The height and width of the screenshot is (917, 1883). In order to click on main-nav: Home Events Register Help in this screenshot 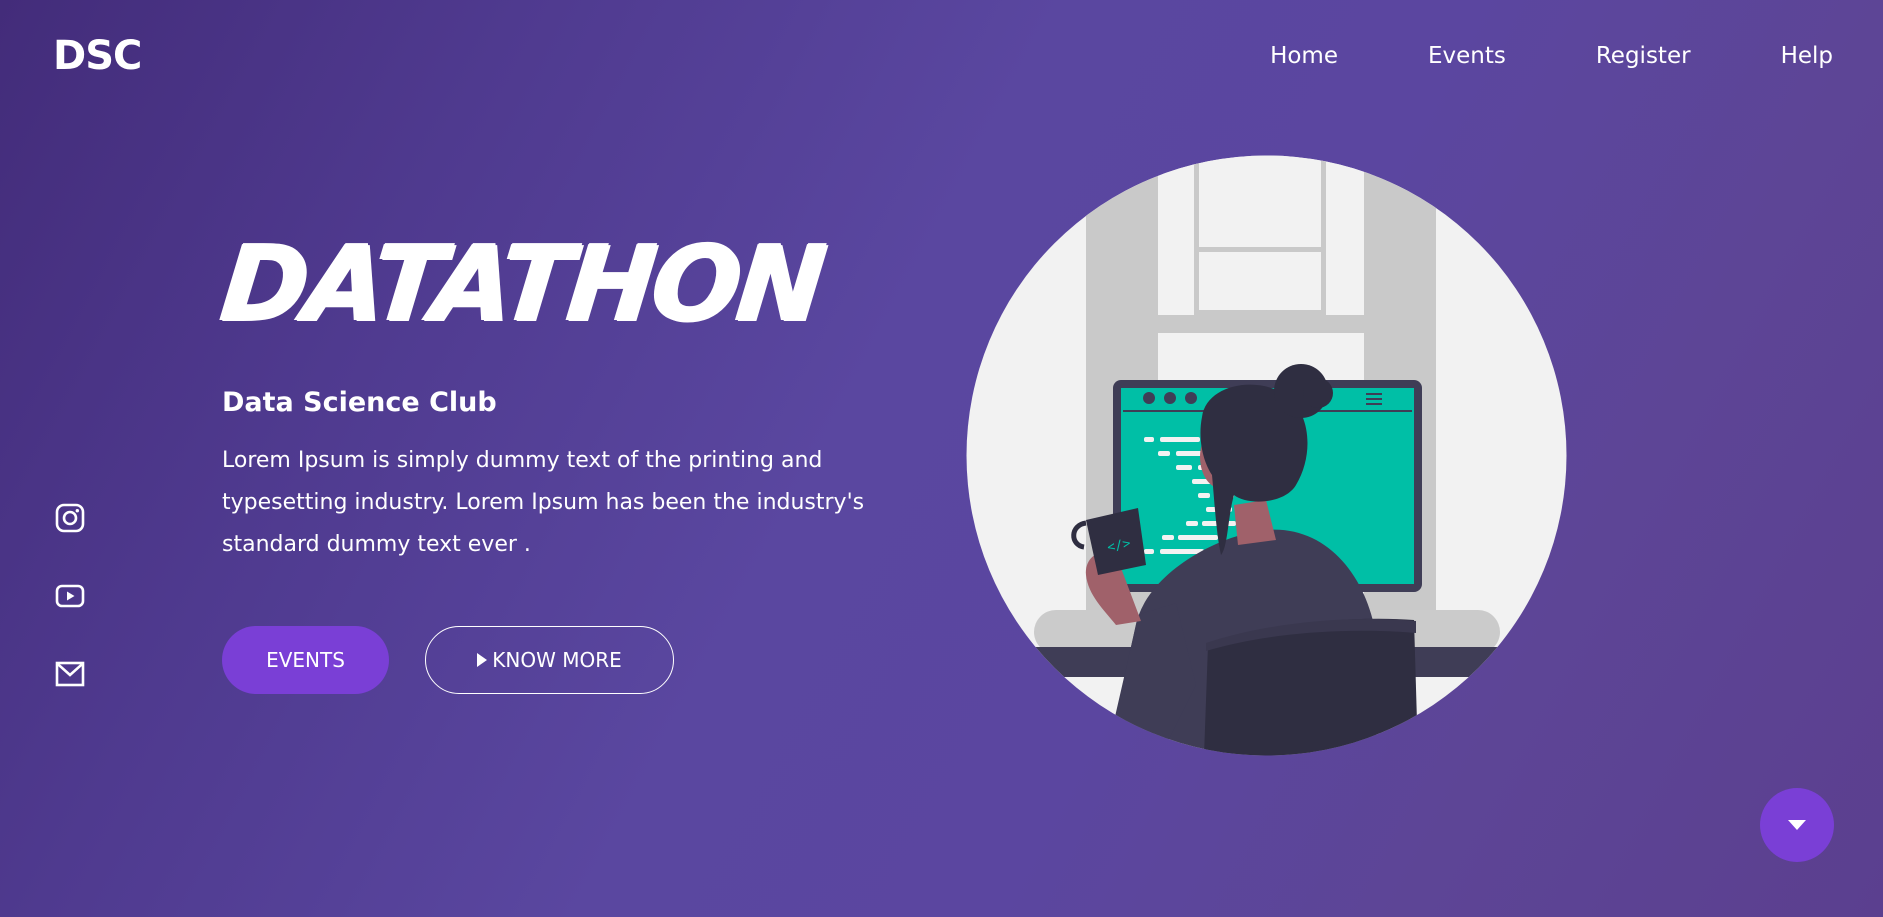, I will do `click(1506, 56)`.